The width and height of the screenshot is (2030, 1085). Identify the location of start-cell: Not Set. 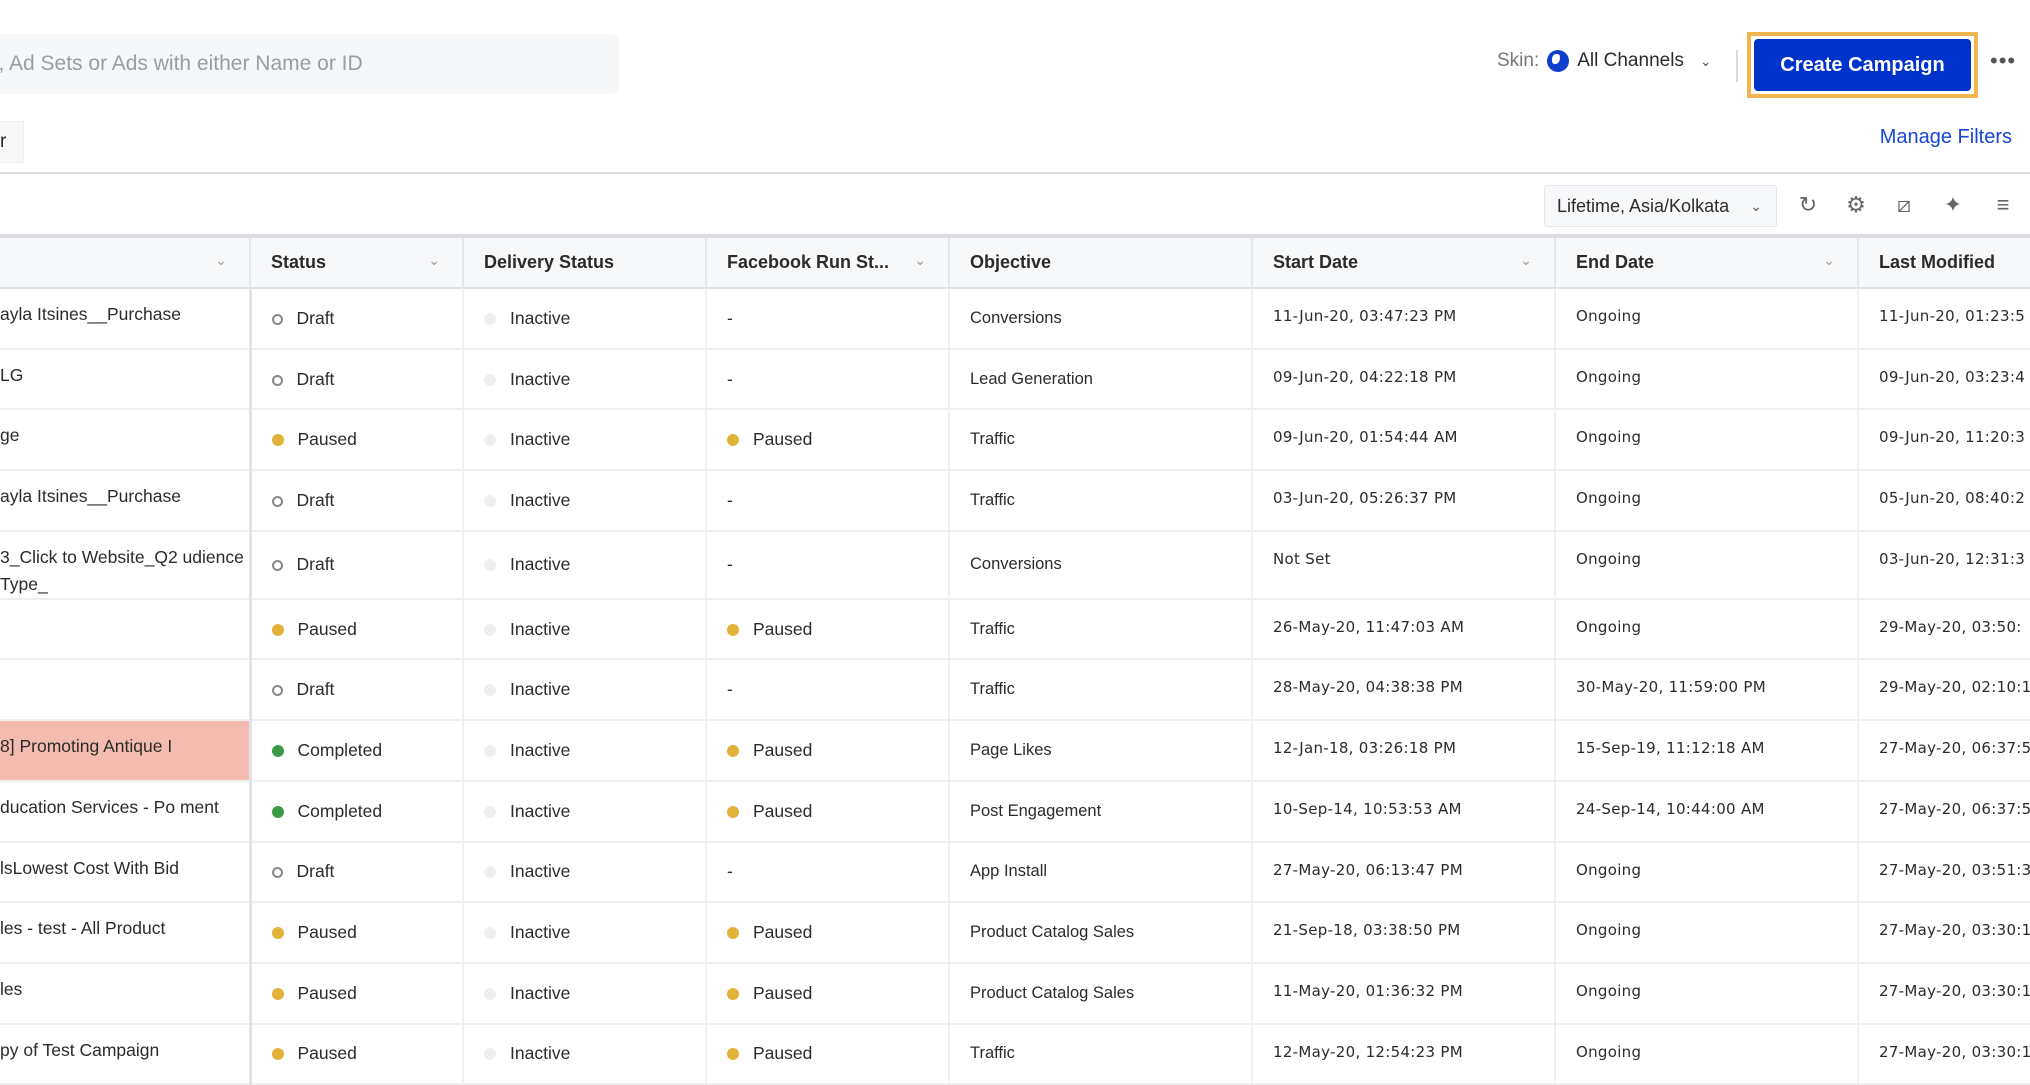
(1404, 565).